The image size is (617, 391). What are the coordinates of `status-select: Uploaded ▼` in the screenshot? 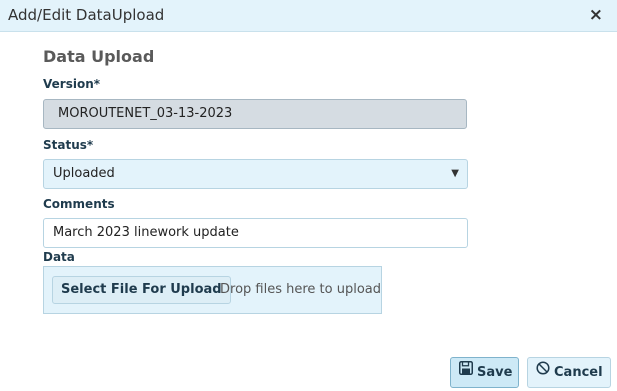 It's located at (255, 174).